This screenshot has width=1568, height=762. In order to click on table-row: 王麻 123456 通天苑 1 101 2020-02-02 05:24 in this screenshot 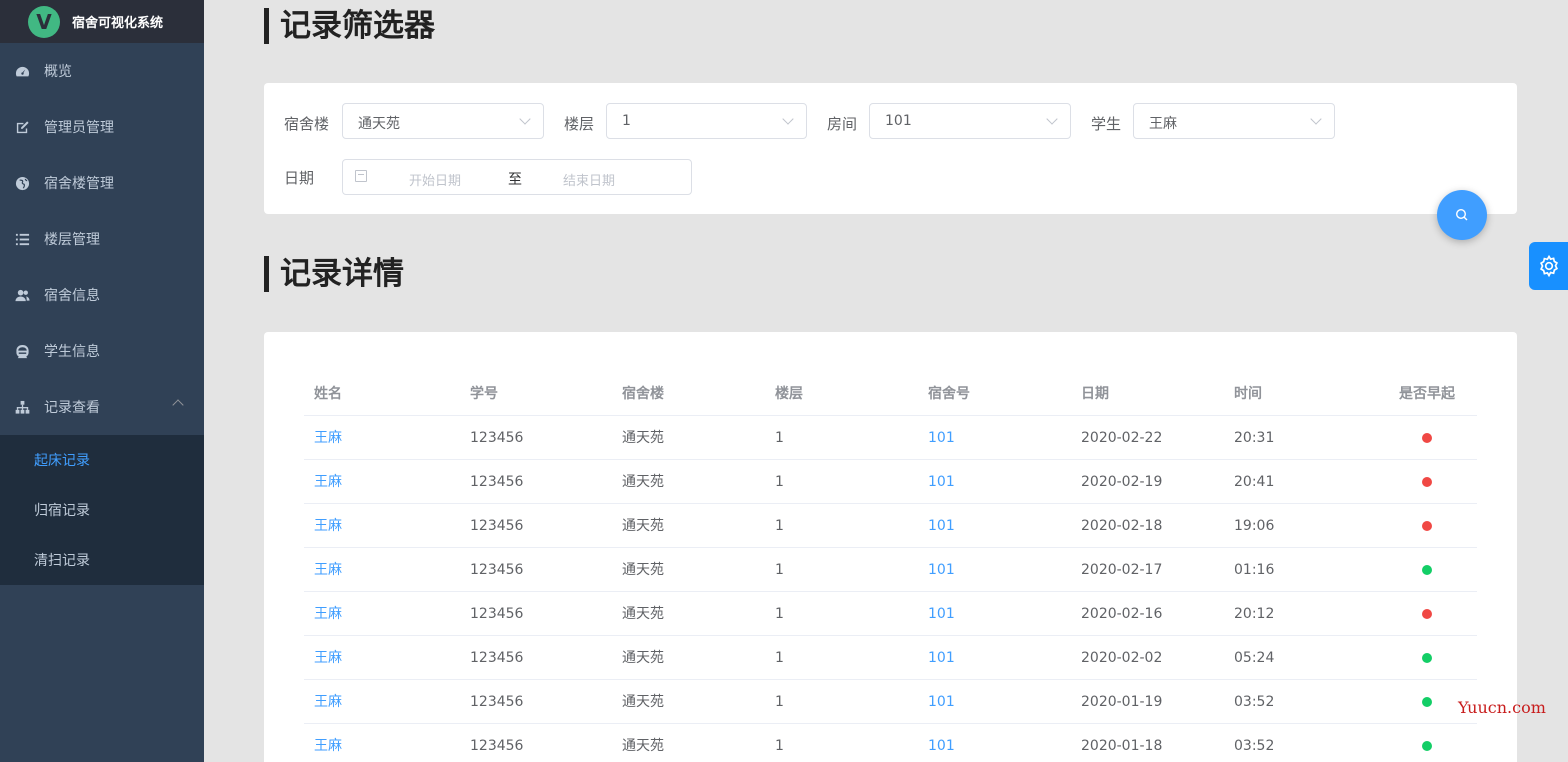, I will do `click(890, 658)`.